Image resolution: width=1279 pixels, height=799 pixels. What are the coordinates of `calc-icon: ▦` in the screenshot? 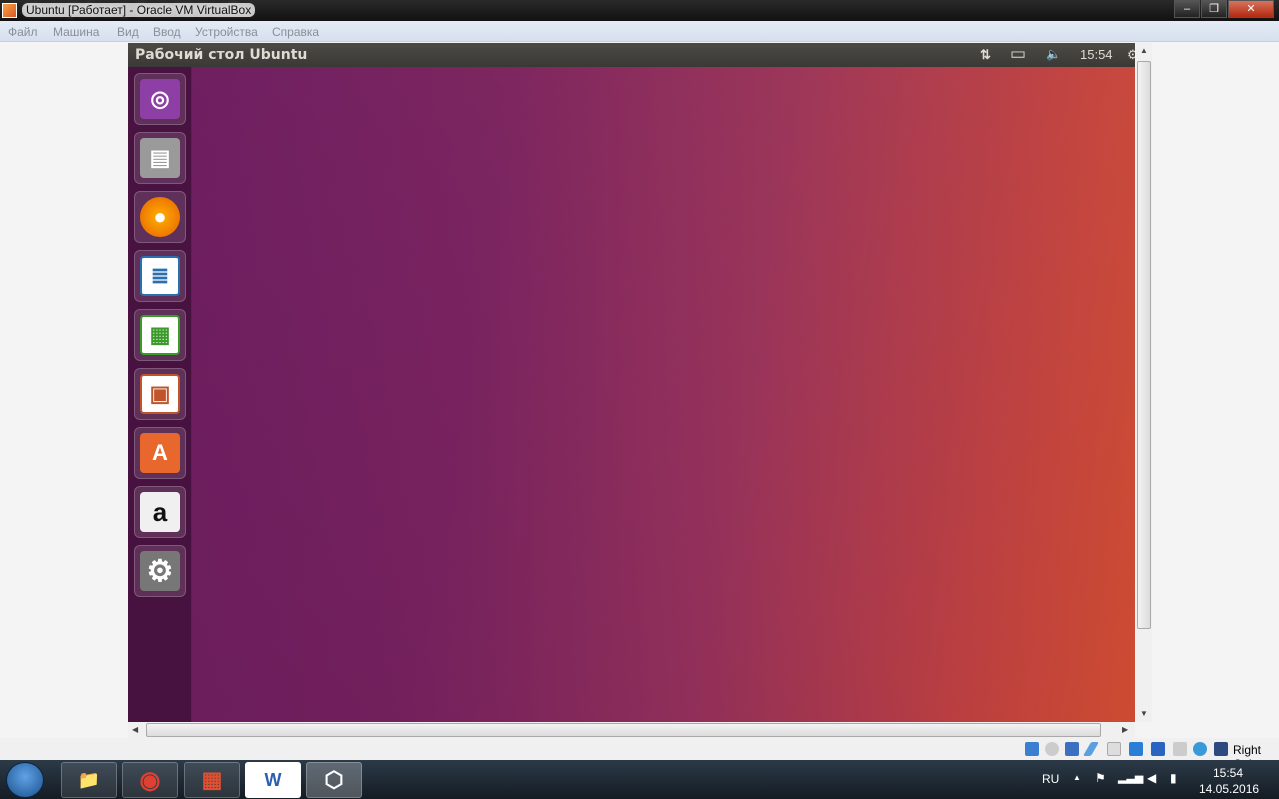 It's located at (160, 335).